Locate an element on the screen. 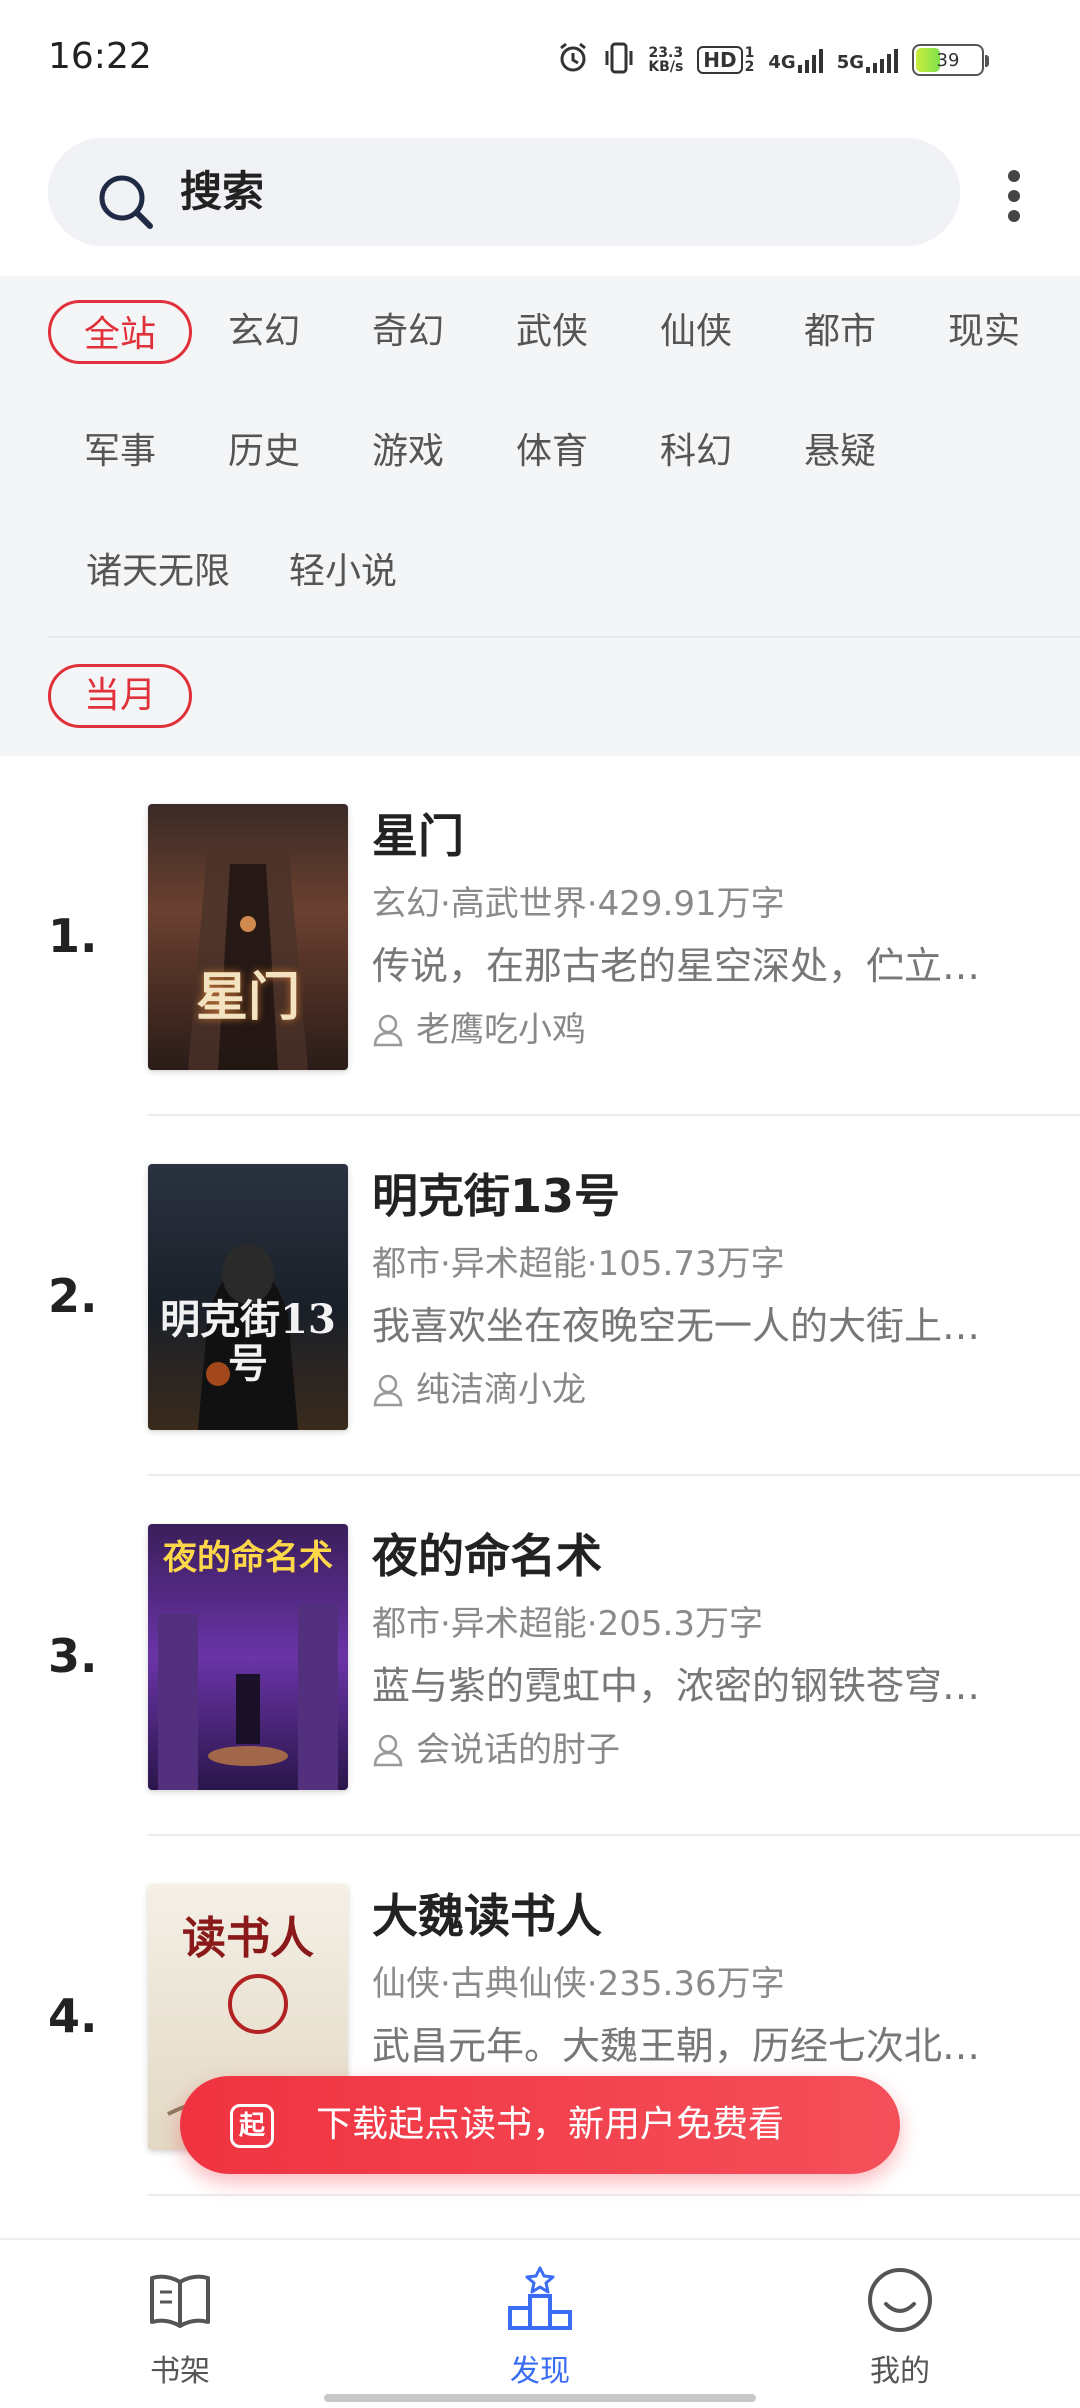  book-title: 星门 is located at coordinates (418, 836).